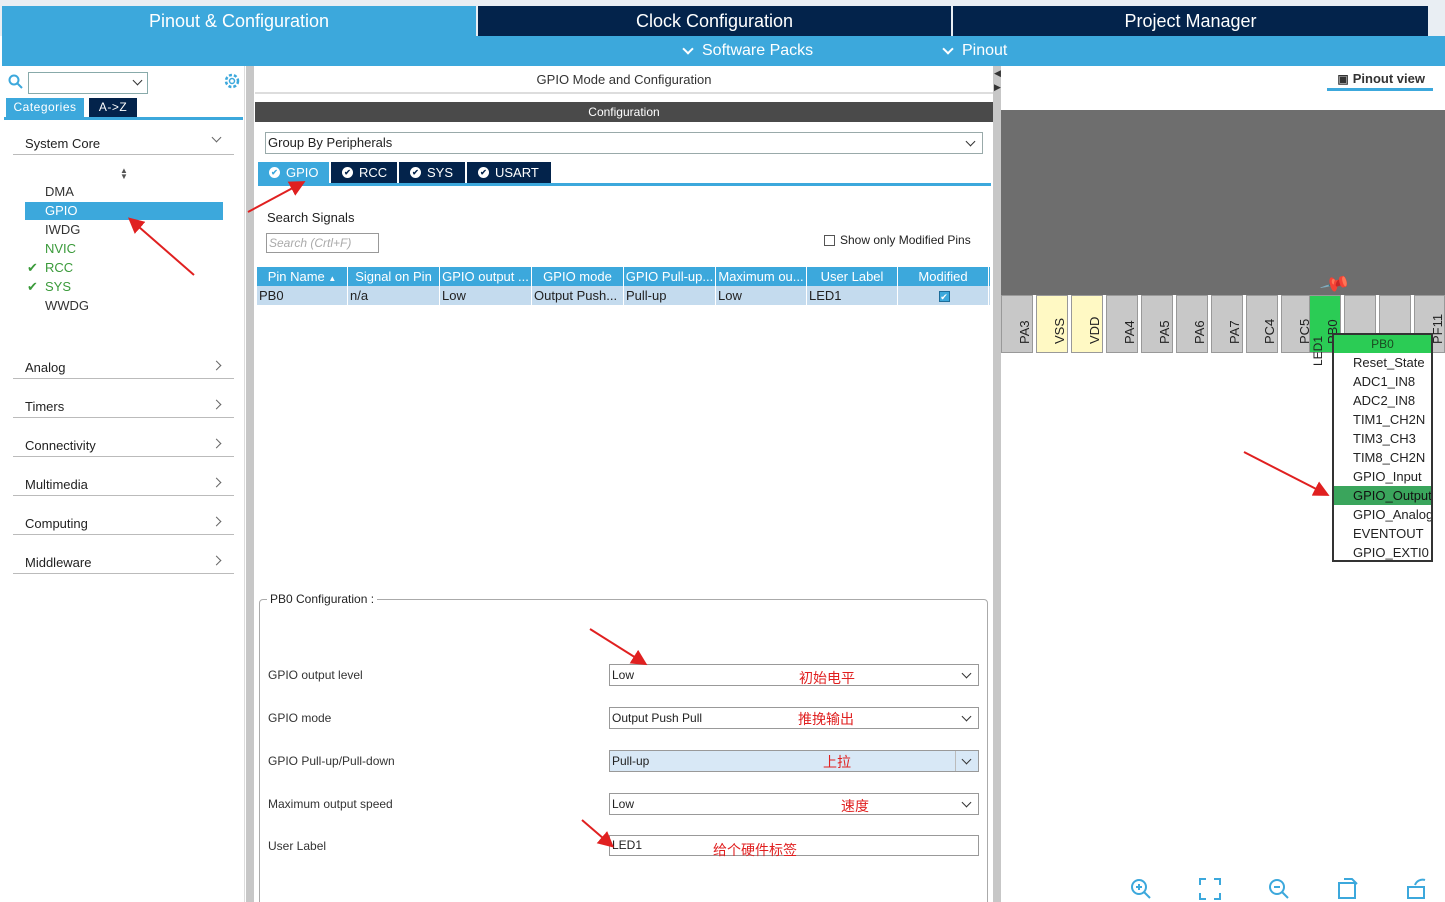 The image size is (1445, 902). What do you see at coordinates (1382, 419) in the screenshot?
I see `menu-item: TIM1_CH2N` at bounding box center [1382, 419].